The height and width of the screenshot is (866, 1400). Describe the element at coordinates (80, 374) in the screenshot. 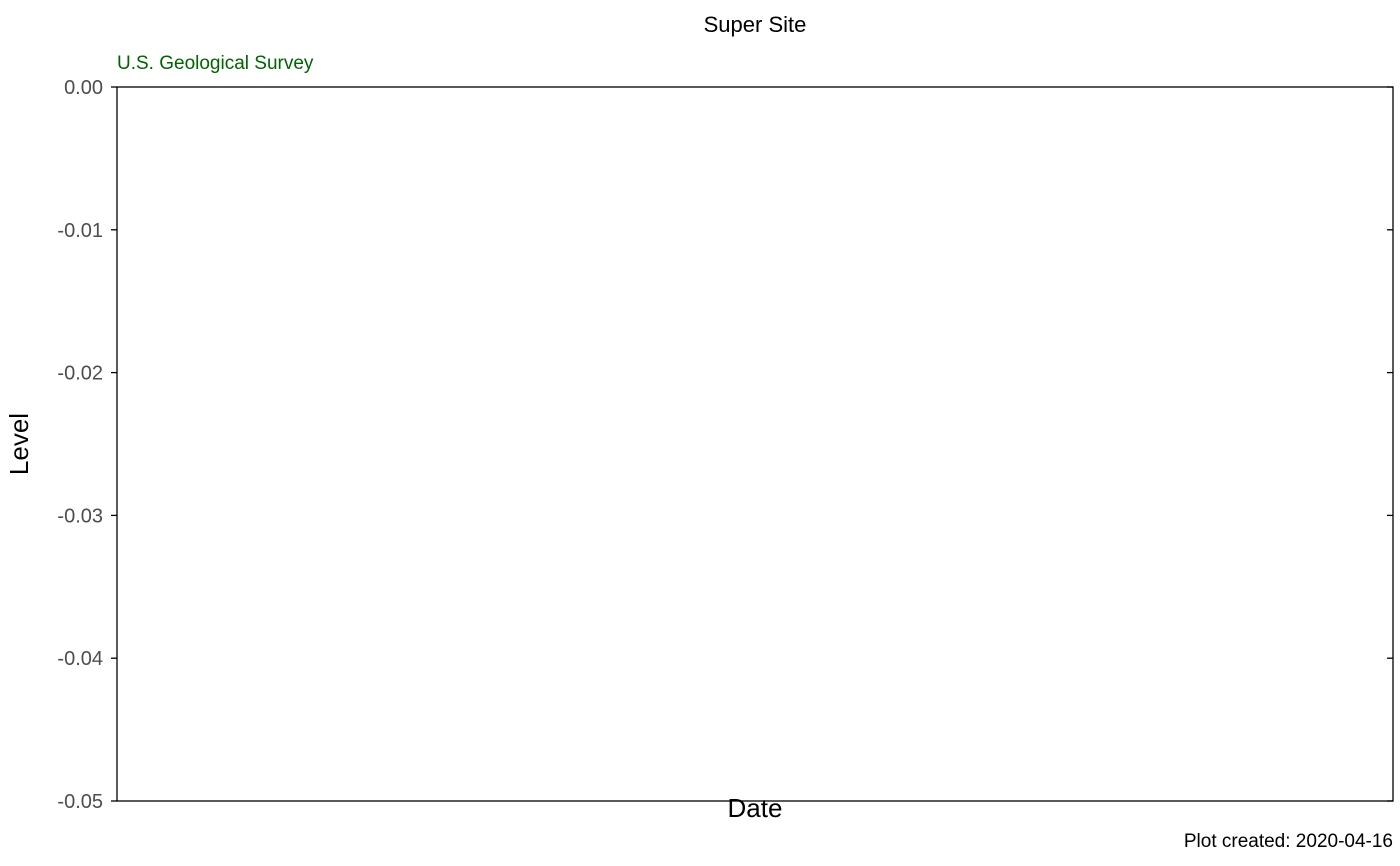

I see `y-tick-label: -0.02` at that location.